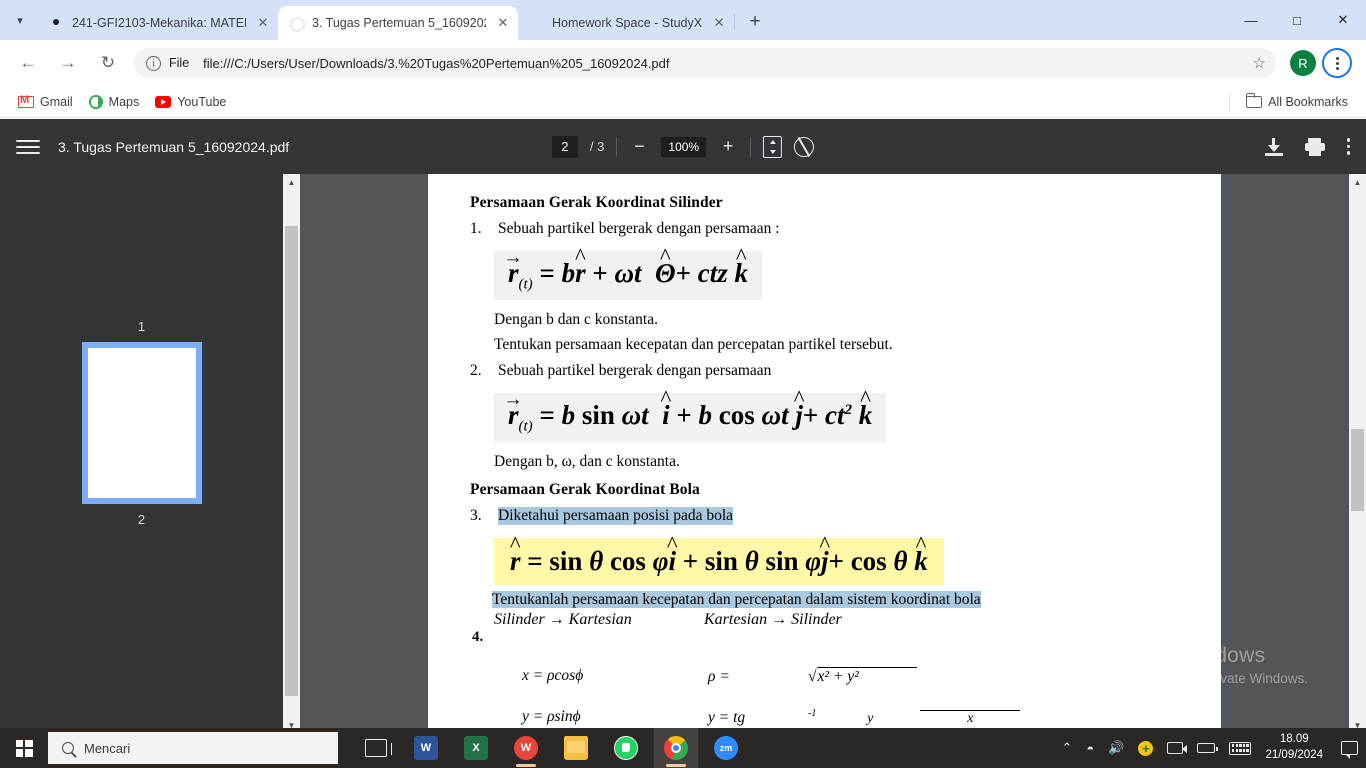 This screenshot has height=768, width=1366. Describe the element at coordinates (476, 228) in the screenshot. I see `list-number: 1.` at that location.